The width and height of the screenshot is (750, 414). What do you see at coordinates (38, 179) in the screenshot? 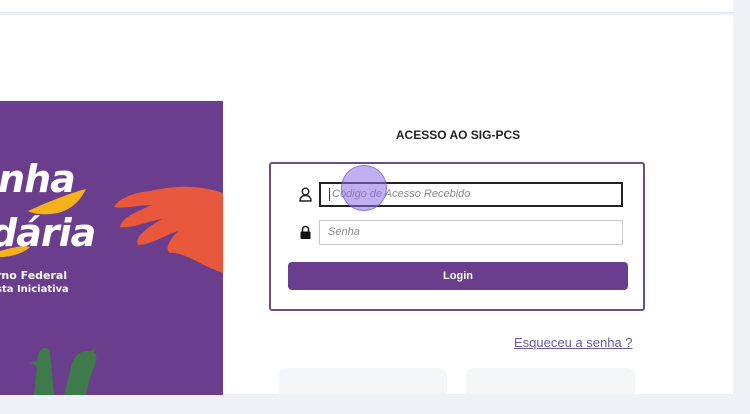
I see `banner-title-line1: inha` at bounding box center [38, 179].